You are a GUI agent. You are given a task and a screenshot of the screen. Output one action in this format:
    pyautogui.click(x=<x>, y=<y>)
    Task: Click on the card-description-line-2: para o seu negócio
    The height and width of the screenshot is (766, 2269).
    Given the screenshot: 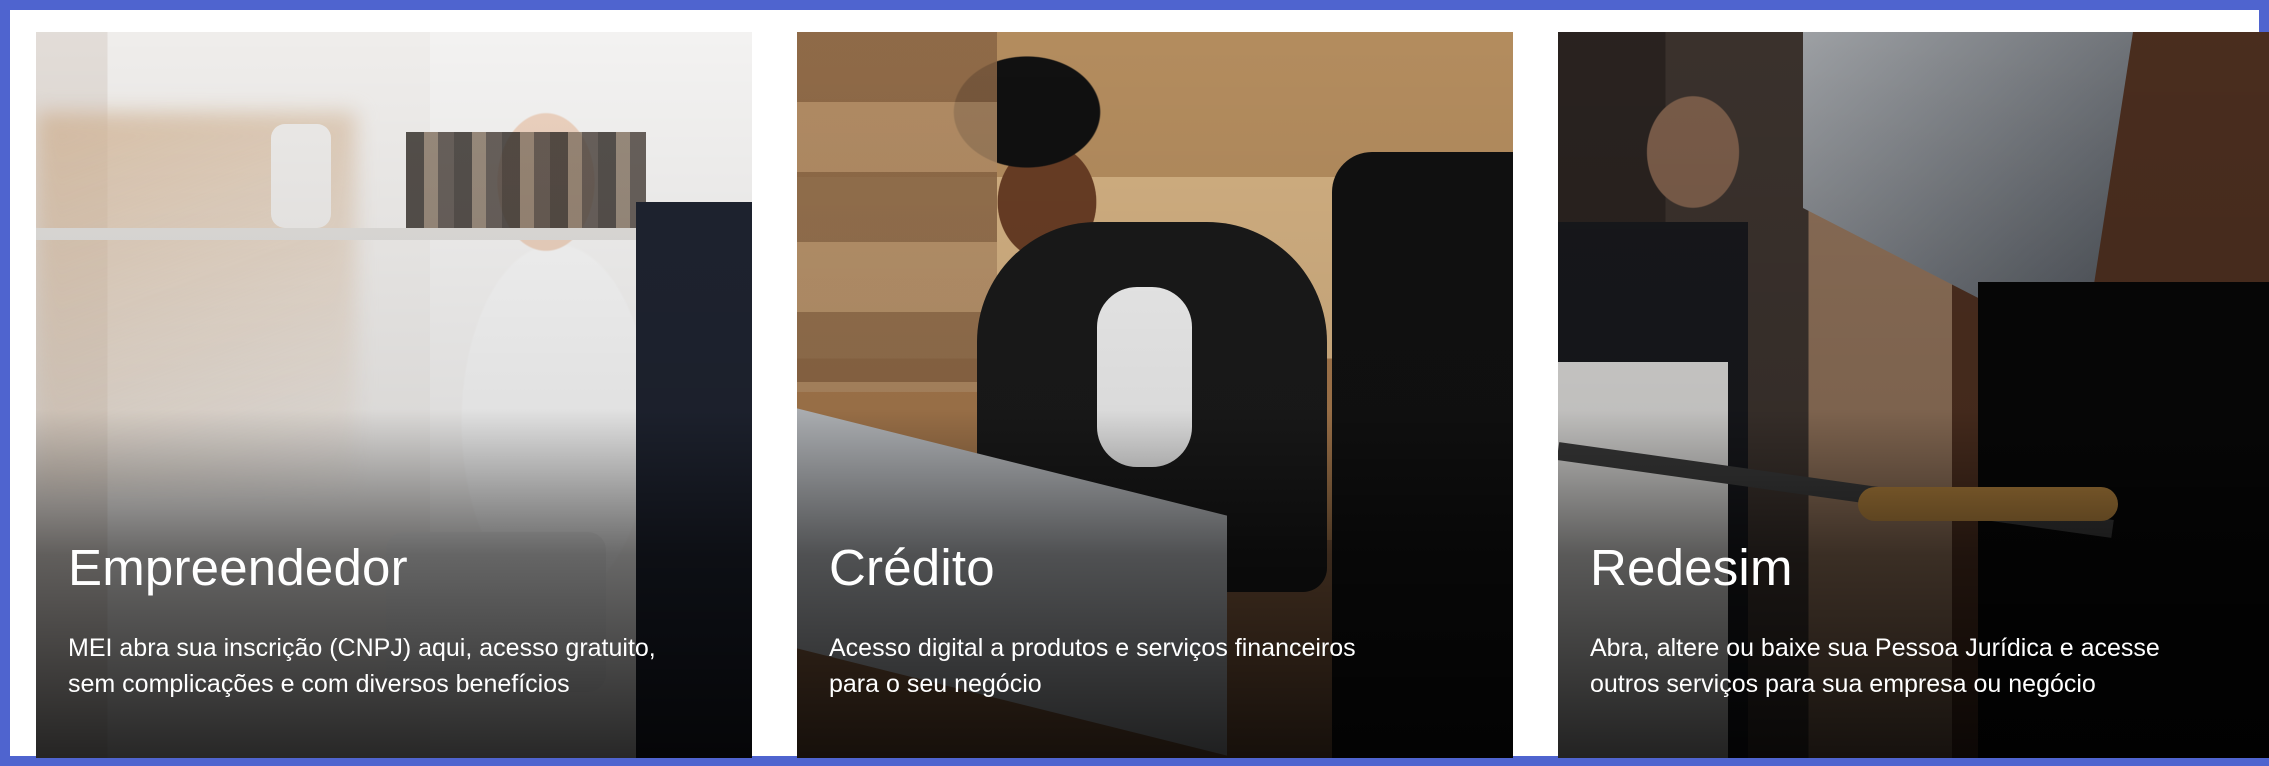 What is the action you would take?
    pyautogui.click(x=935, y=684)
    